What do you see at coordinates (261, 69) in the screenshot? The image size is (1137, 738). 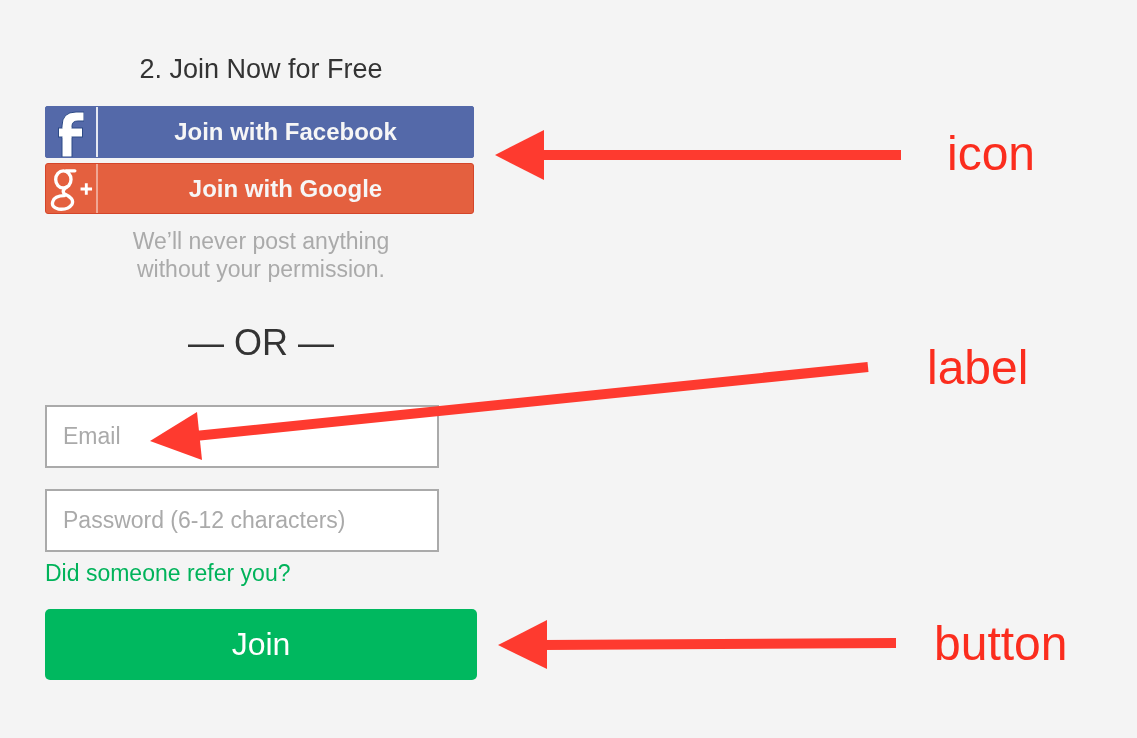 I see `form-title: 2. Join Now for Free` at bounding box center [261, 69].